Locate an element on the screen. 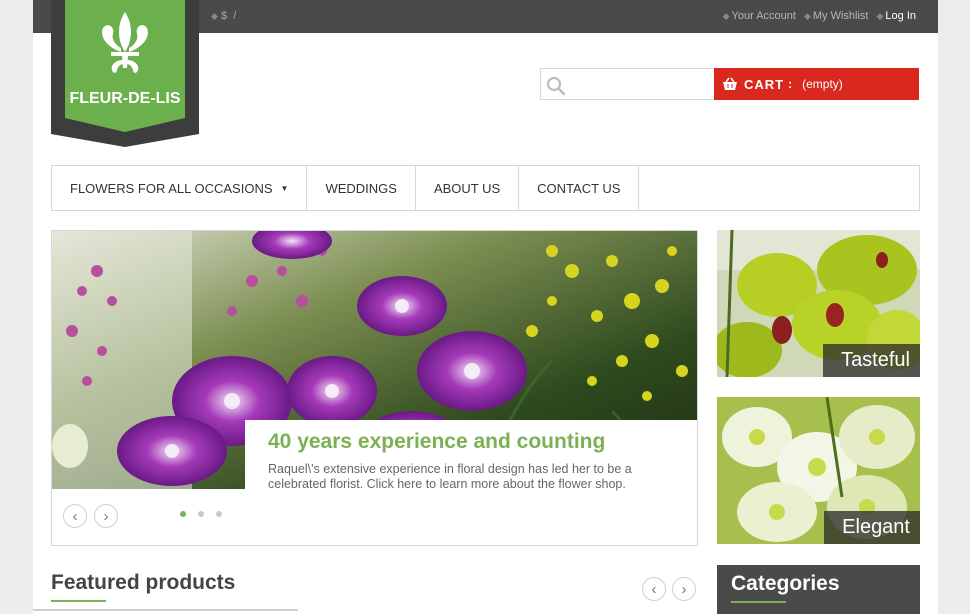 The image size is (970, 614). top-links: ◆ Your Account ◆ My Wishlist ◆ Log In is located at coordinates (819, 16).